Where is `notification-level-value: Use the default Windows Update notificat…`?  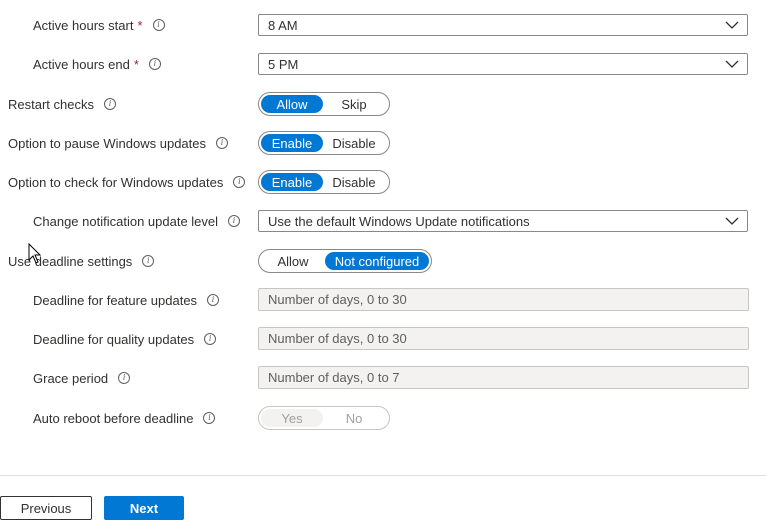
notification-level-value: Use the default Windows Update notificat… is located at coordinates (399, 221).